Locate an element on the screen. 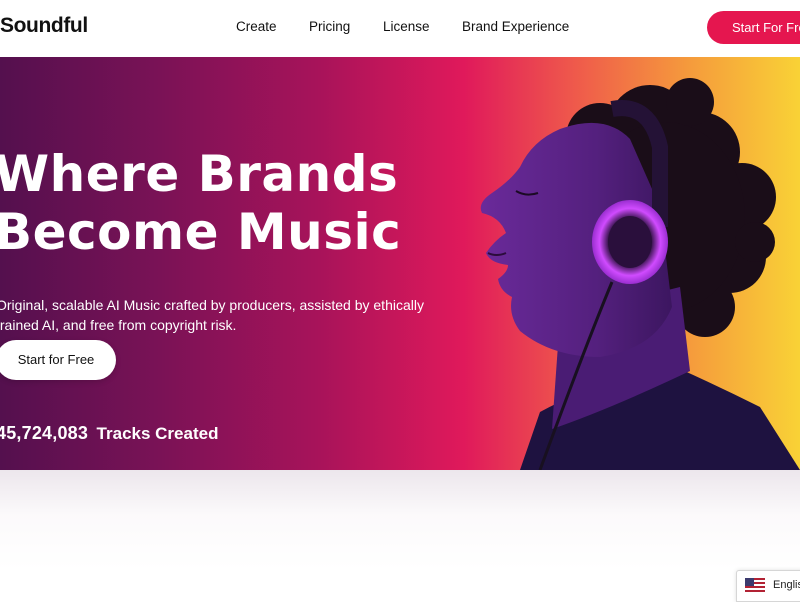 The image size is (800, 602). hero-title-line: Where Brands is located at coordinates (199, 174).